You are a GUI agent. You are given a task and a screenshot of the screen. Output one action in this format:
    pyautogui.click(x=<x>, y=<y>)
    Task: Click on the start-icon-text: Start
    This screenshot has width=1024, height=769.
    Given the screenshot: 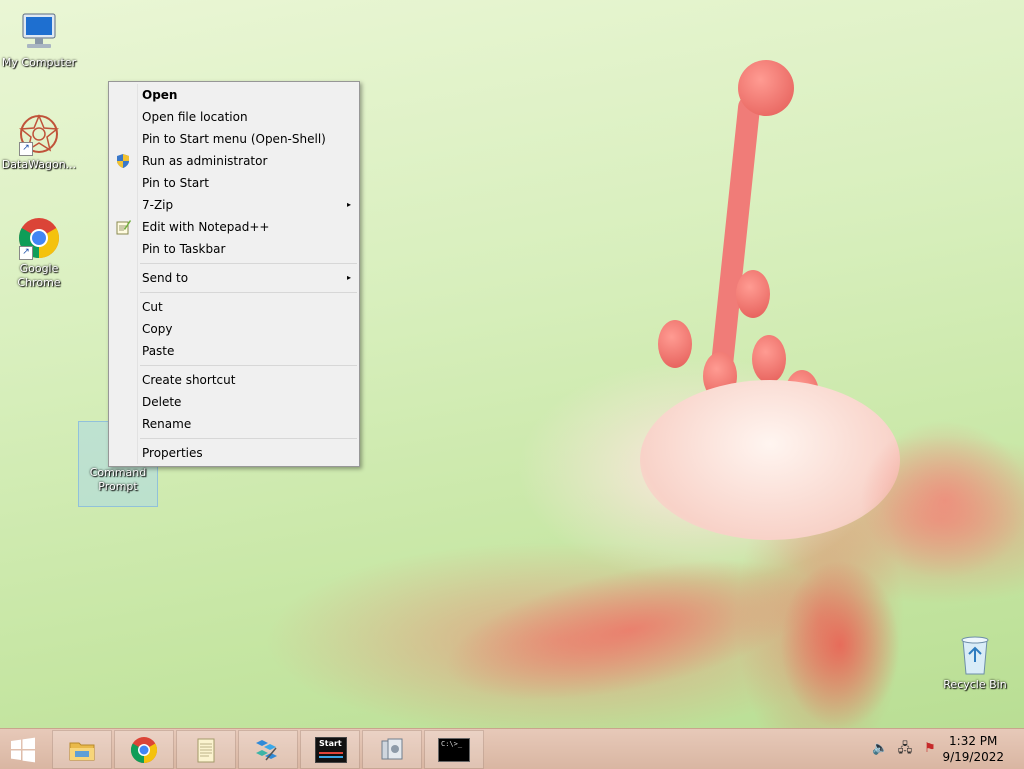 What is the action you would take?
    pyautogui.click(x=330, y=743)
    